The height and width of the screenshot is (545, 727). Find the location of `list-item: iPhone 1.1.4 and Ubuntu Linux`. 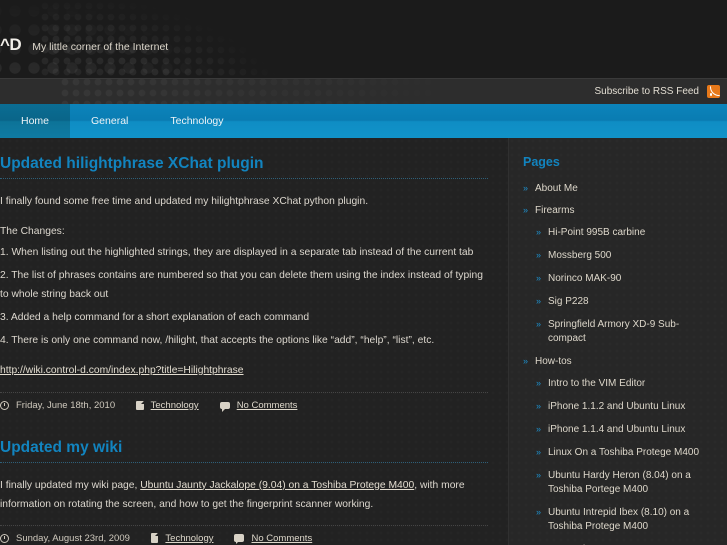

list-item: iPhone 1.1.4 and Ubuntu Linux is located at coordinates (624, 429).